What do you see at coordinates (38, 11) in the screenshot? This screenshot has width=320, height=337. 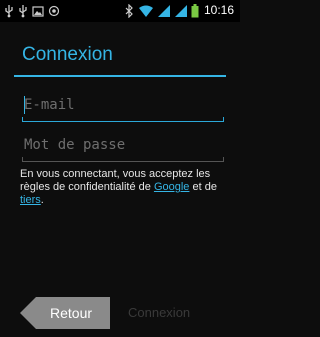 I see `image-icon` at bounding box center [38, 11].